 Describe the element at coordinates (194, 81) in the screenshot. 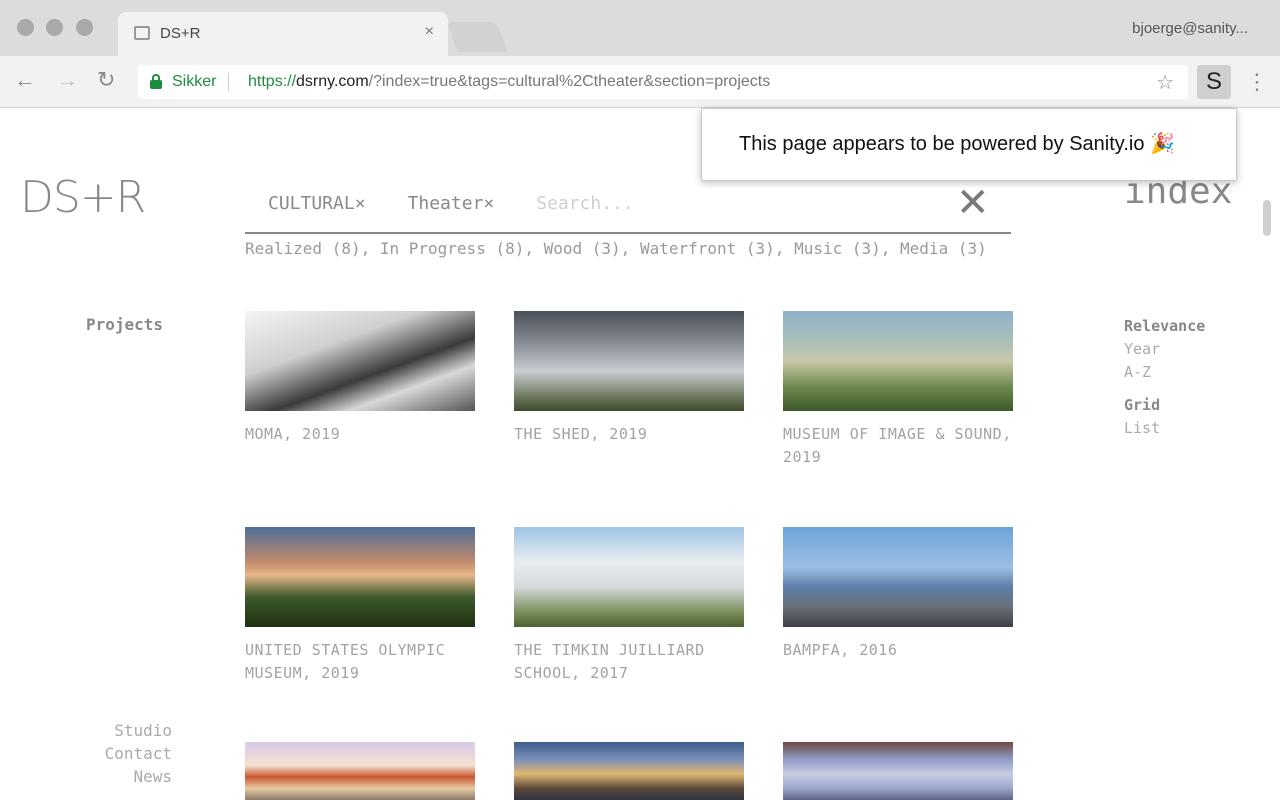

I see `secure-label: Sikker` at that location.